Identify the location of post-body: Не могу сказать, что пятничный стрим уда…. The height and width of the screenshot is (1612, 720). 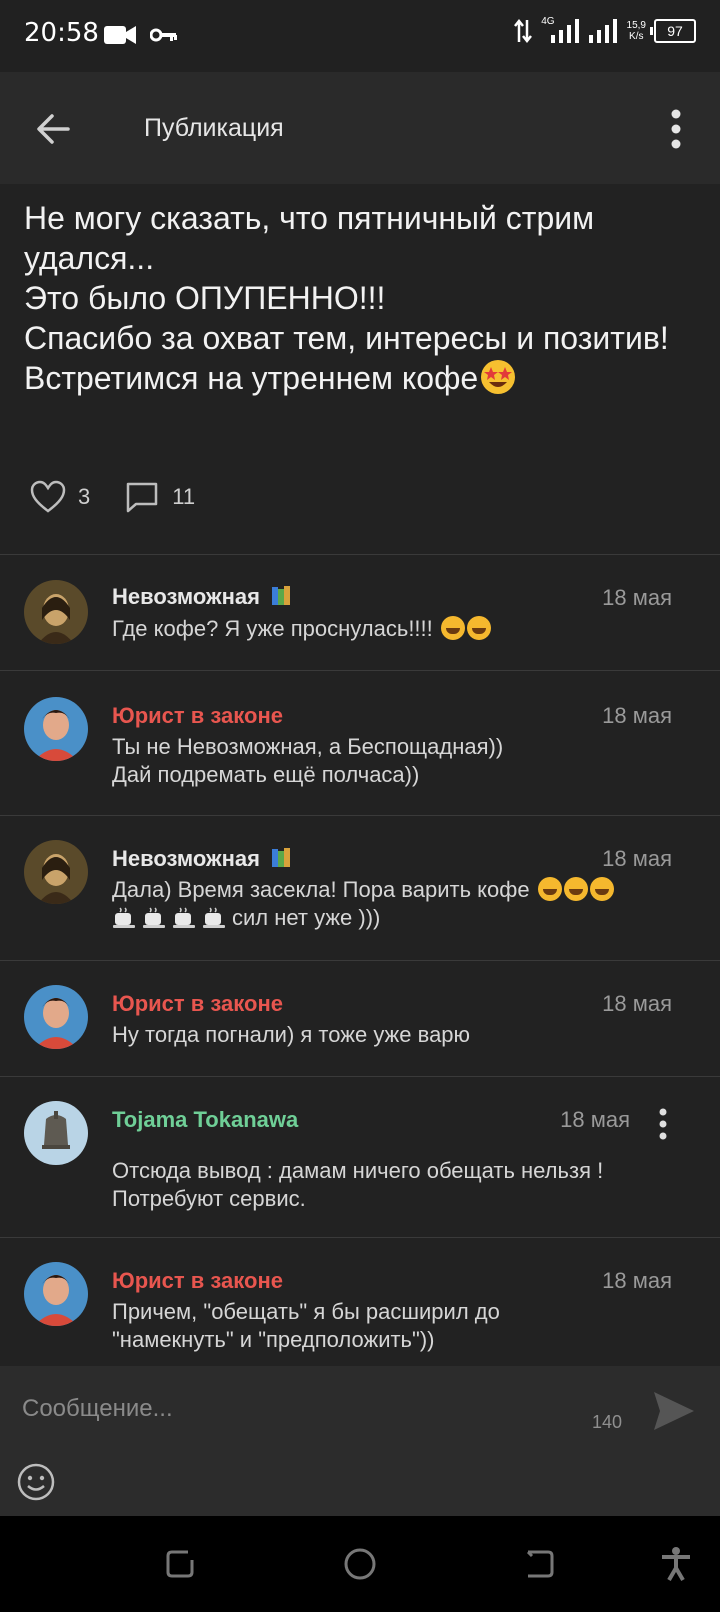
(346, 298).